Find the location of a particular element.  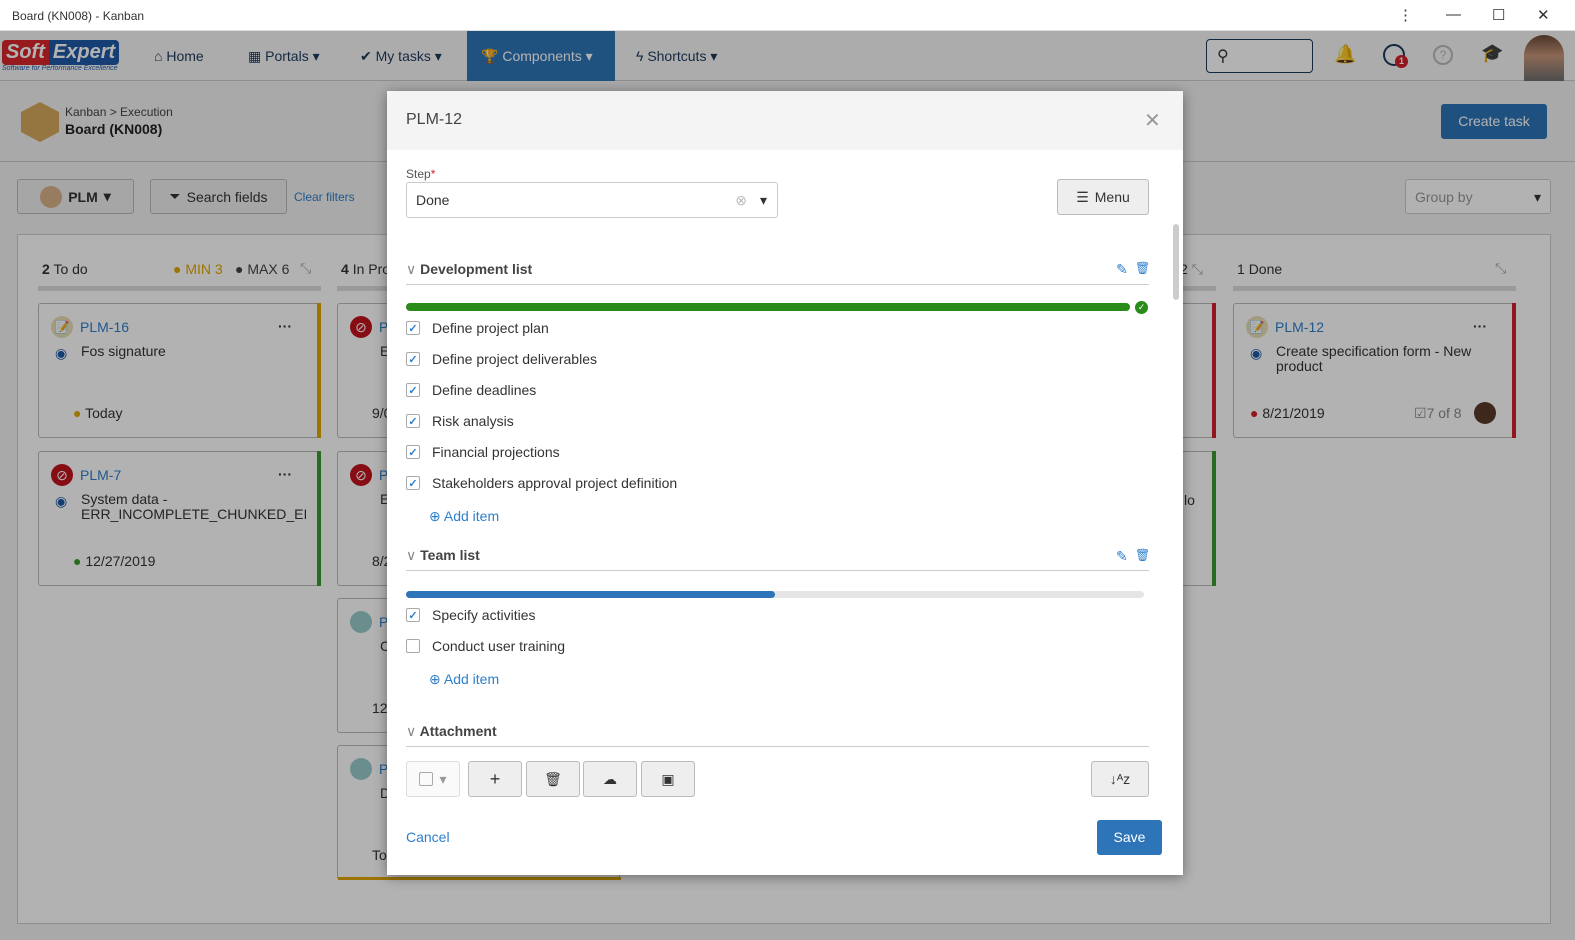

development-list-header: ∨ Development list is located at coordinates (777, 273).